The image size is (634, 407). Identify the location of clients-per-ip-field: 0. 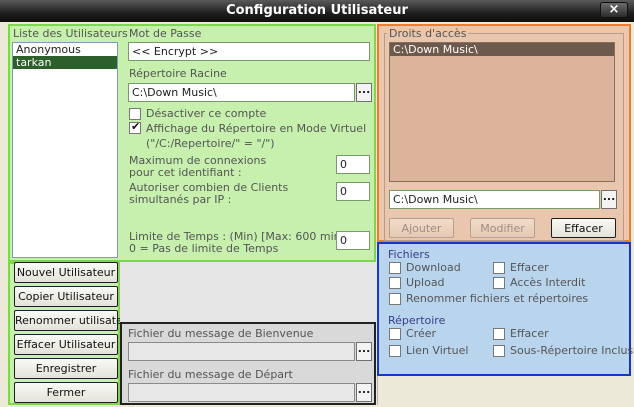
(353, 191).